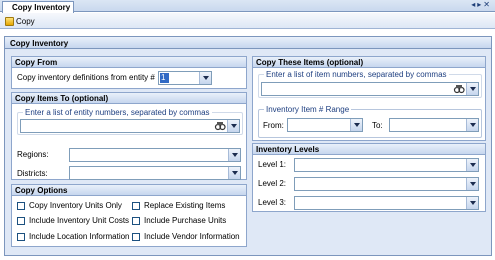 The height and width of the screenshot is (260, 495). I want to click on copy-button-label: Copy, so click(25, 21).